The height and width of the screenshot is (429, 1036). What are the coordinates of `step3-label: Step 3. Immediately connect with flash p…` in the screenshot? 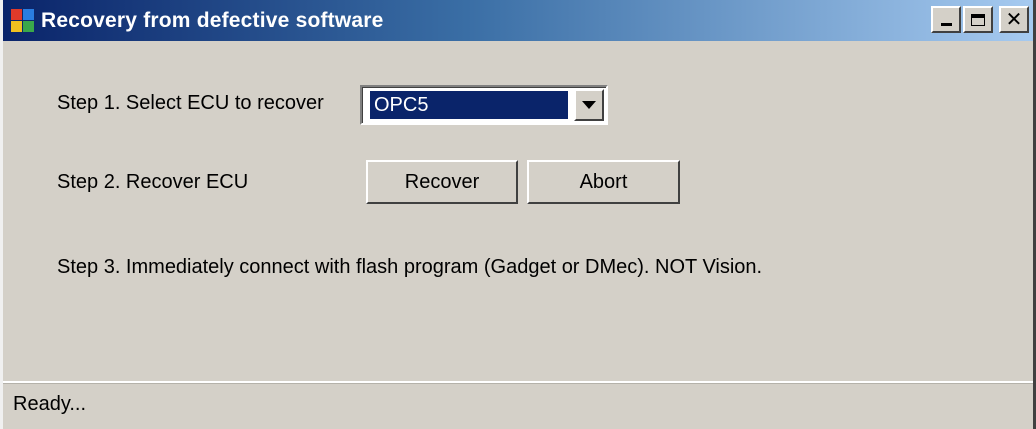 It's located at (410, 267).